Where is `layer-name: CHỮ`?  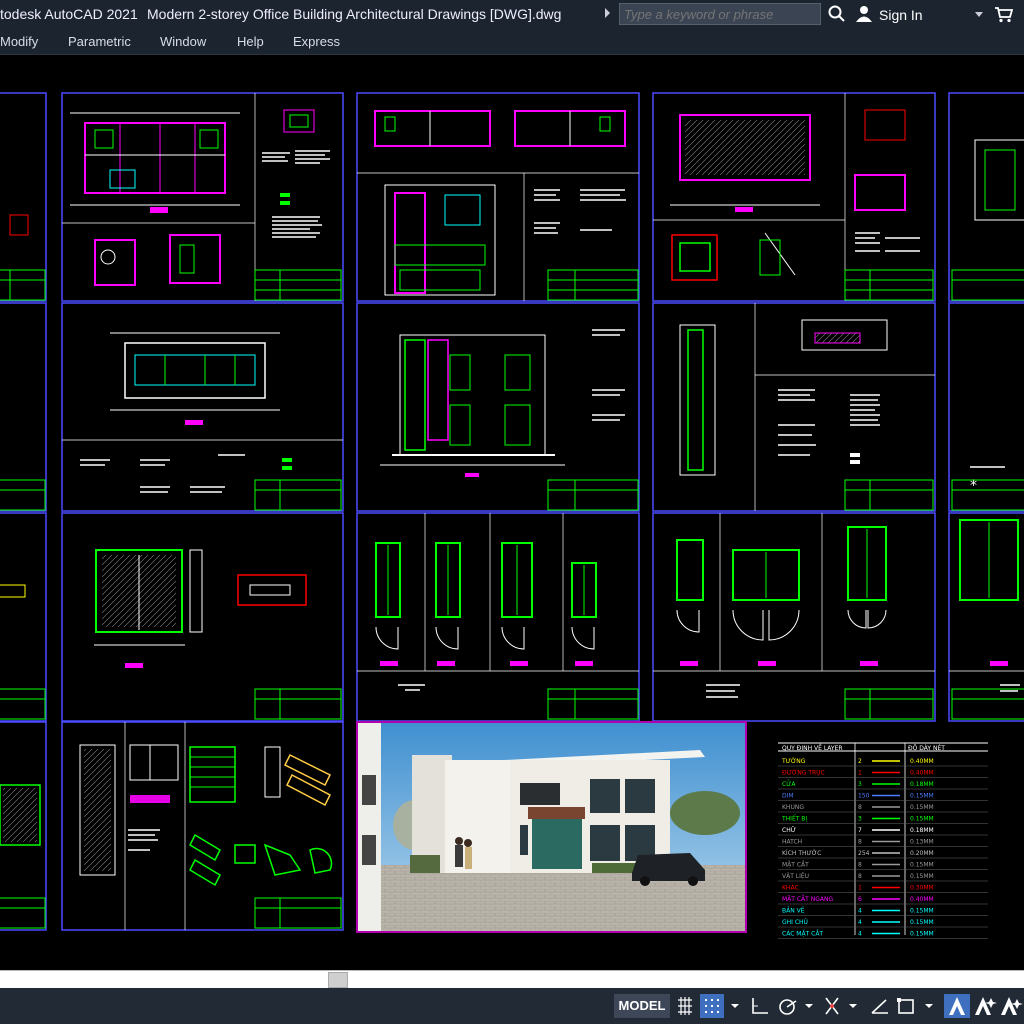 layer-name: CHỮ is located at coordinates (789, 830).